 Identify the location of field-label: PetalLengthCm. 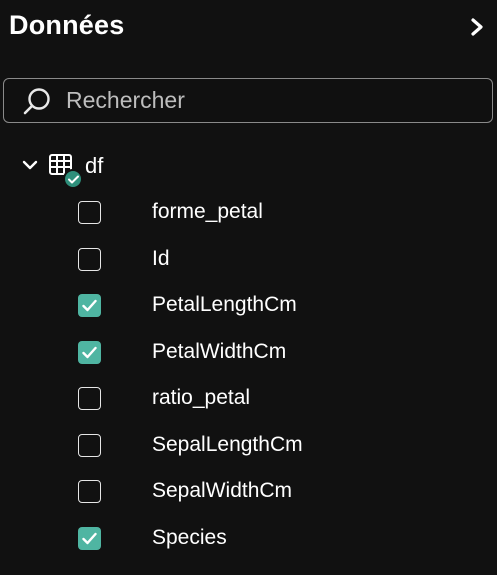
(224, 304).